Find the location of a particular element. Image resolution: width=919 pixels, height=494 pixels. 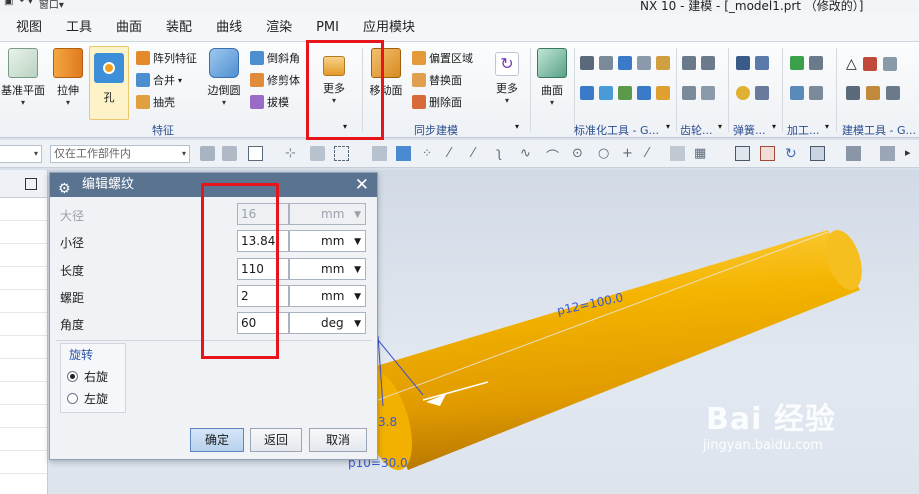

circle-icon: ⊙ is located at coordinates (579, 153).